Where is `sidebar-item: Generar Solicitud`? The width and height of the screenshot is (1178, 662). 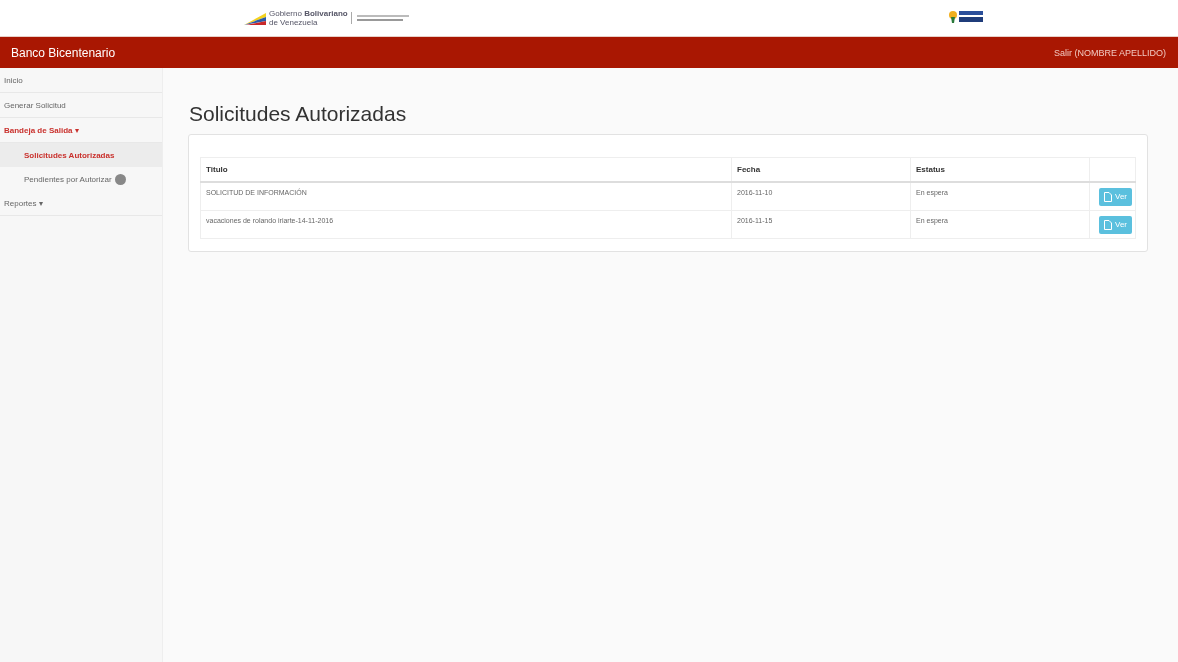
sidebar-item: Generar Solicitud is located at coordinates (81, 105).